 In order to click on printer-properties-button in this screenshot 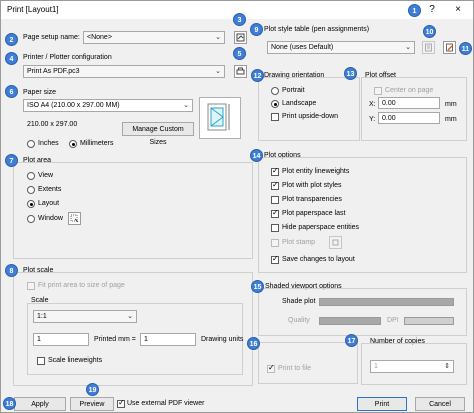, I will do `click(240, 71)`.